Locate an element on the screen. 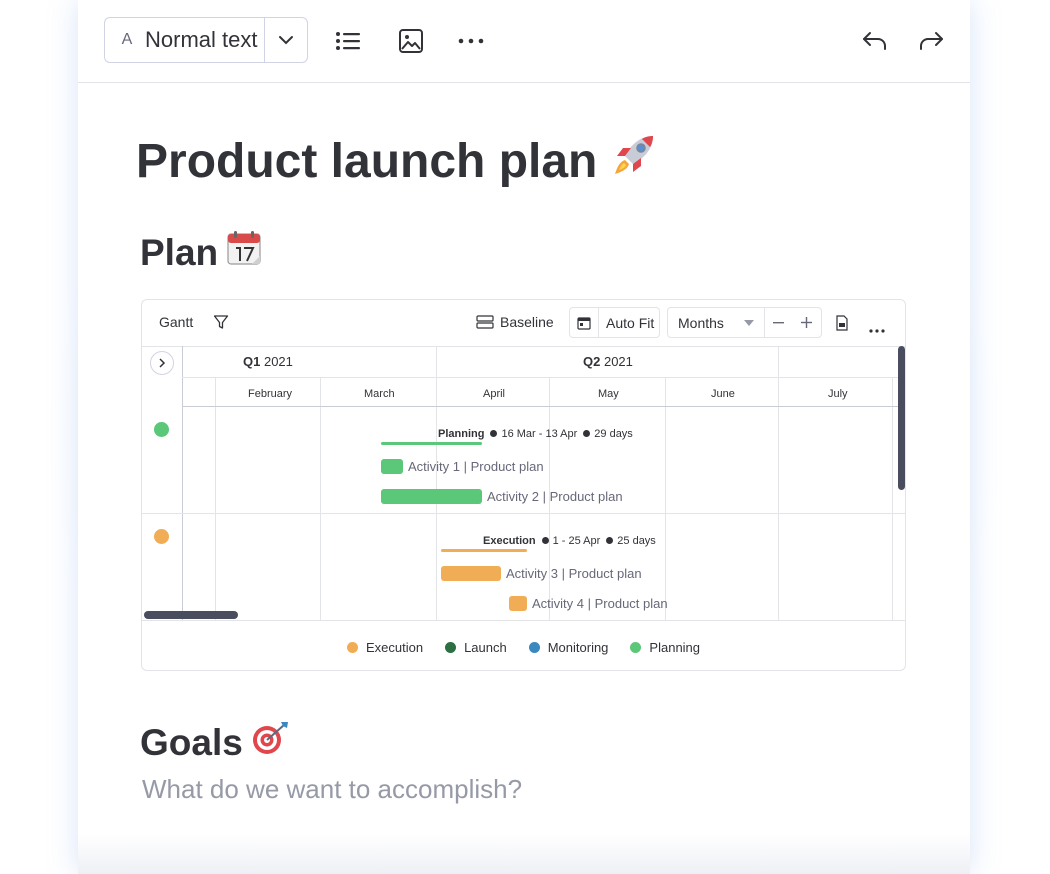 The height and width of the screenshot is (874, 1050). more-options-icon is located at coordinates (471, 41).